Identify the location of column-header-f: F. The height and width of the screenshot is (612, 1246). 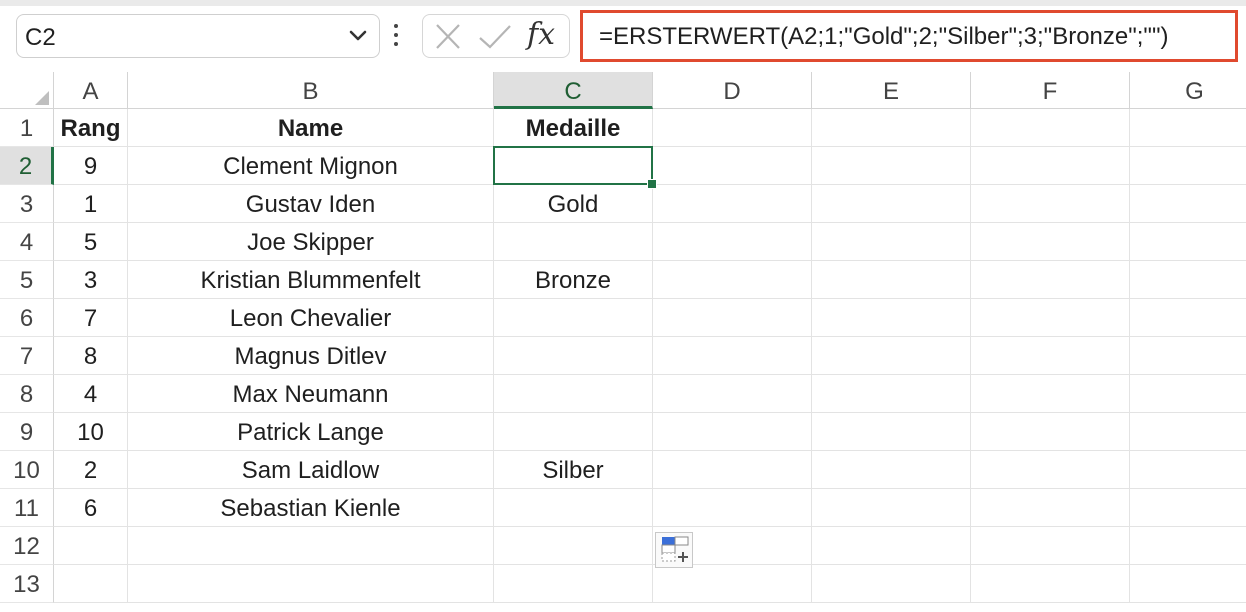
(1050, 90).